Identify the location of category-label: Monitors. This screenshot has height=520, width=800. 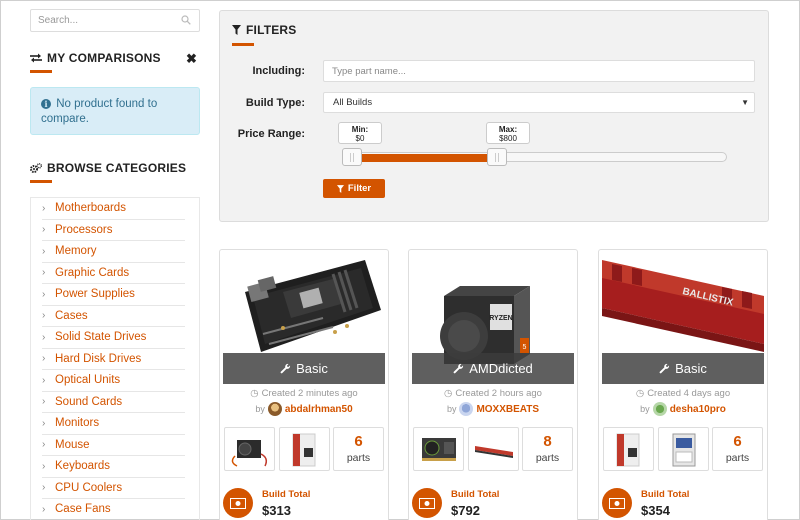
(77, 423).